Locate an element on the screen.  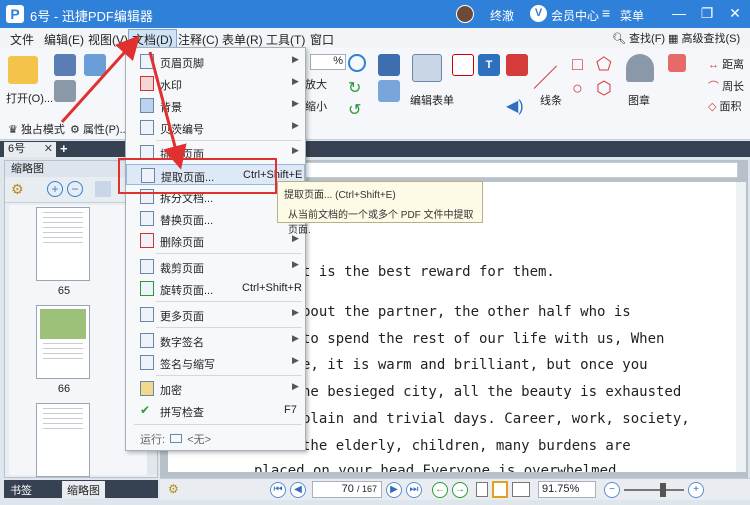
menu-comment: 注释(C) is located at coordinates (198, 39).